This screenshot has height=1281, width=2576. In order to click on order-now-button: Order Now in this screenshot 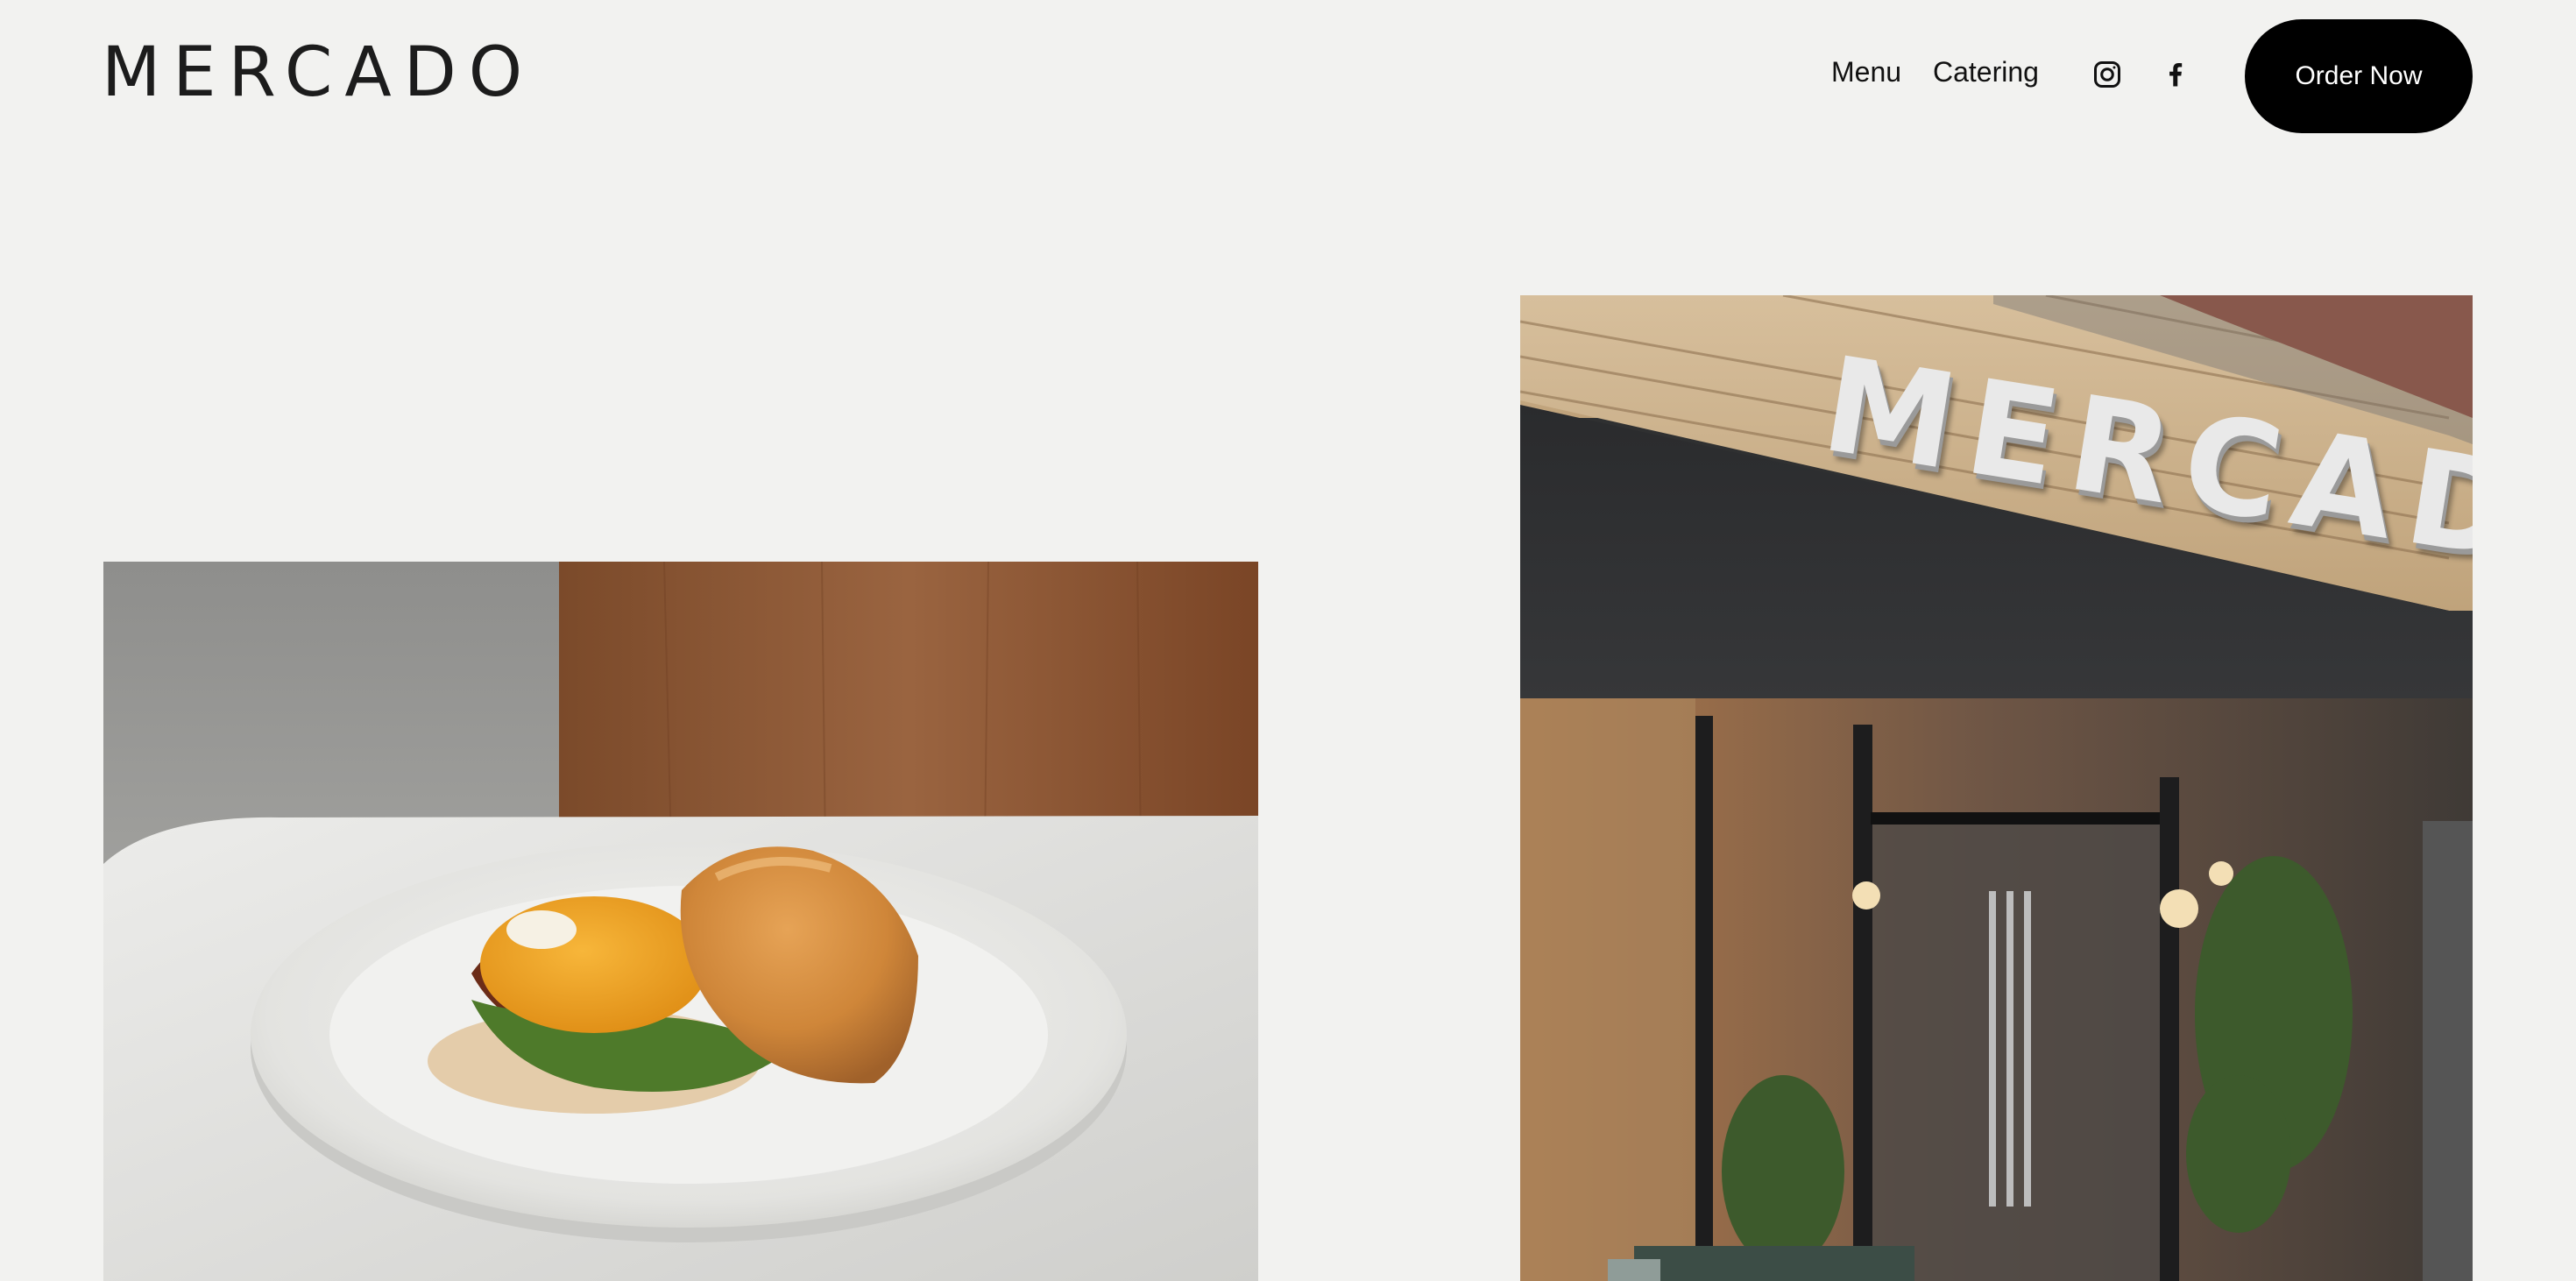, I will do `click(2359, 76)`.